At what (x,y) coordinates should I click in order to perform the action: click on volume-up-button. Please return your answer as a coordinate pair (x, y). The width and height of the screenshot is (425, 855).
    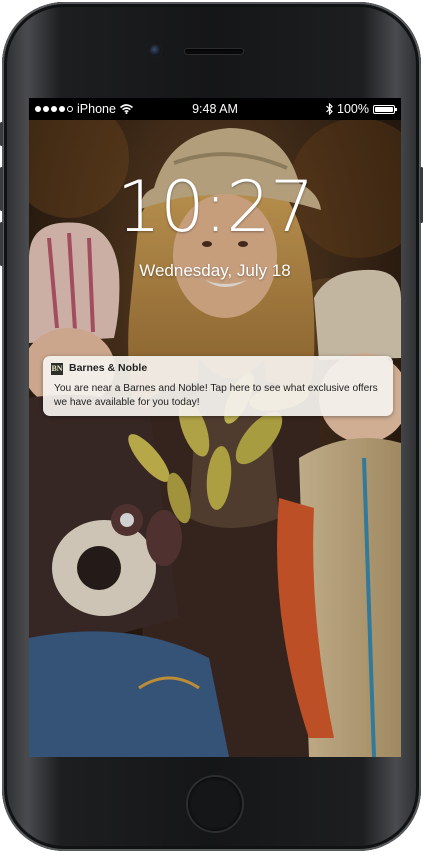
    Looking at the image, I should click on (1, 189).